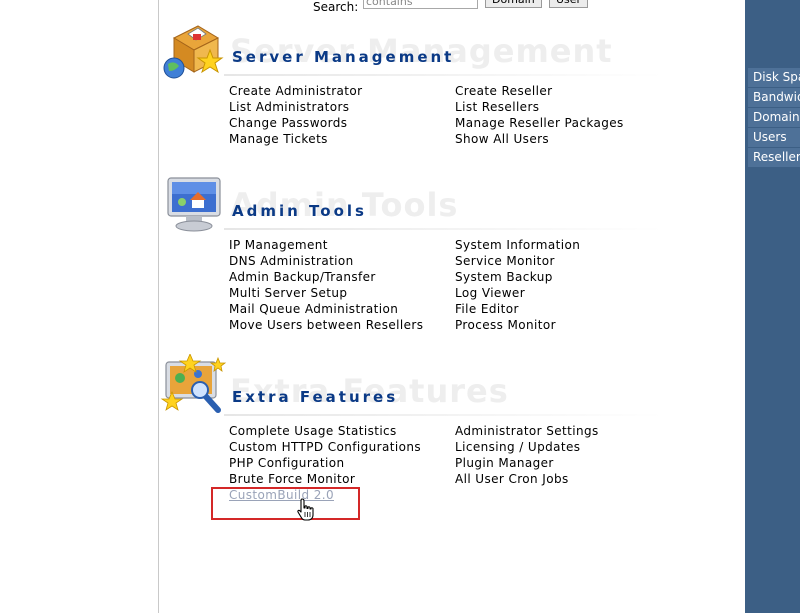 This screenshot has width=800, height=613. I want to click on link-log-viewer: Log Viewer, so click(490, 293).